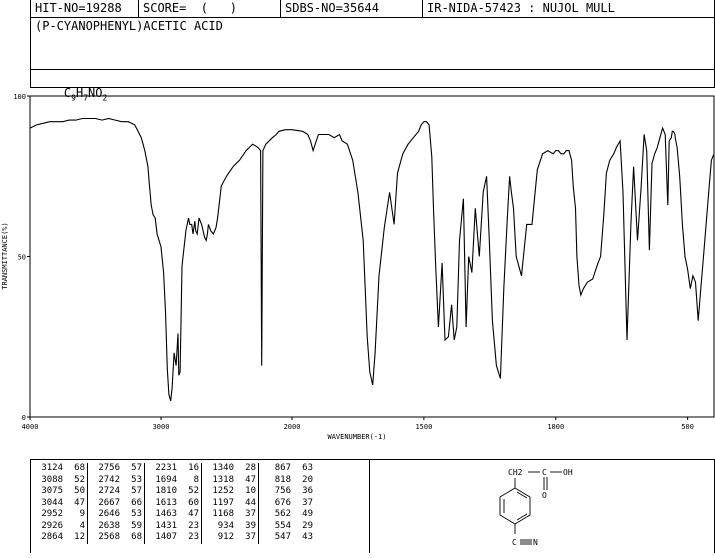  Describe the element at coordinates (282, 468) in the screenshot. I see `peak-wavenumber: 867` at that location.